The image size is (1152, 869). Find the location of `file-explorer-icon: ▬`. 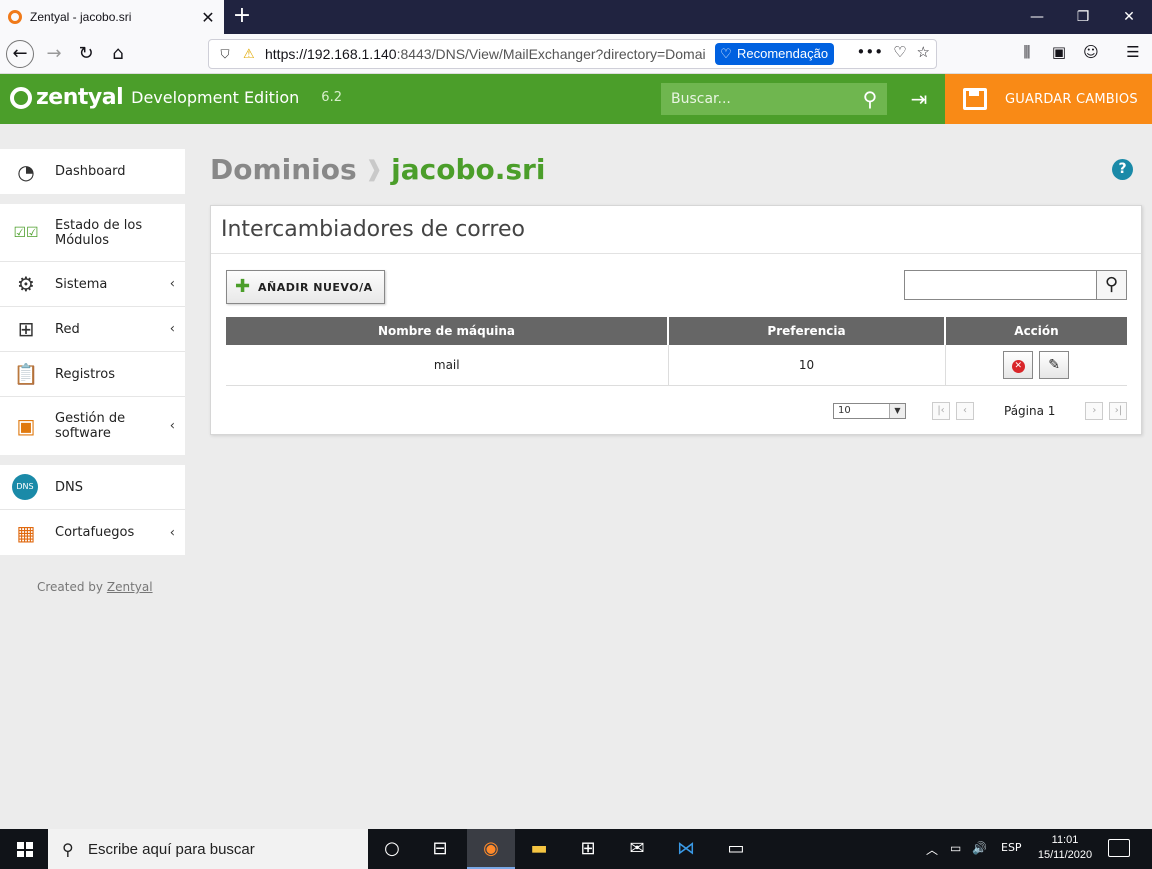

file-explorer-icon: ▬ is located at coordinates (539, 849).